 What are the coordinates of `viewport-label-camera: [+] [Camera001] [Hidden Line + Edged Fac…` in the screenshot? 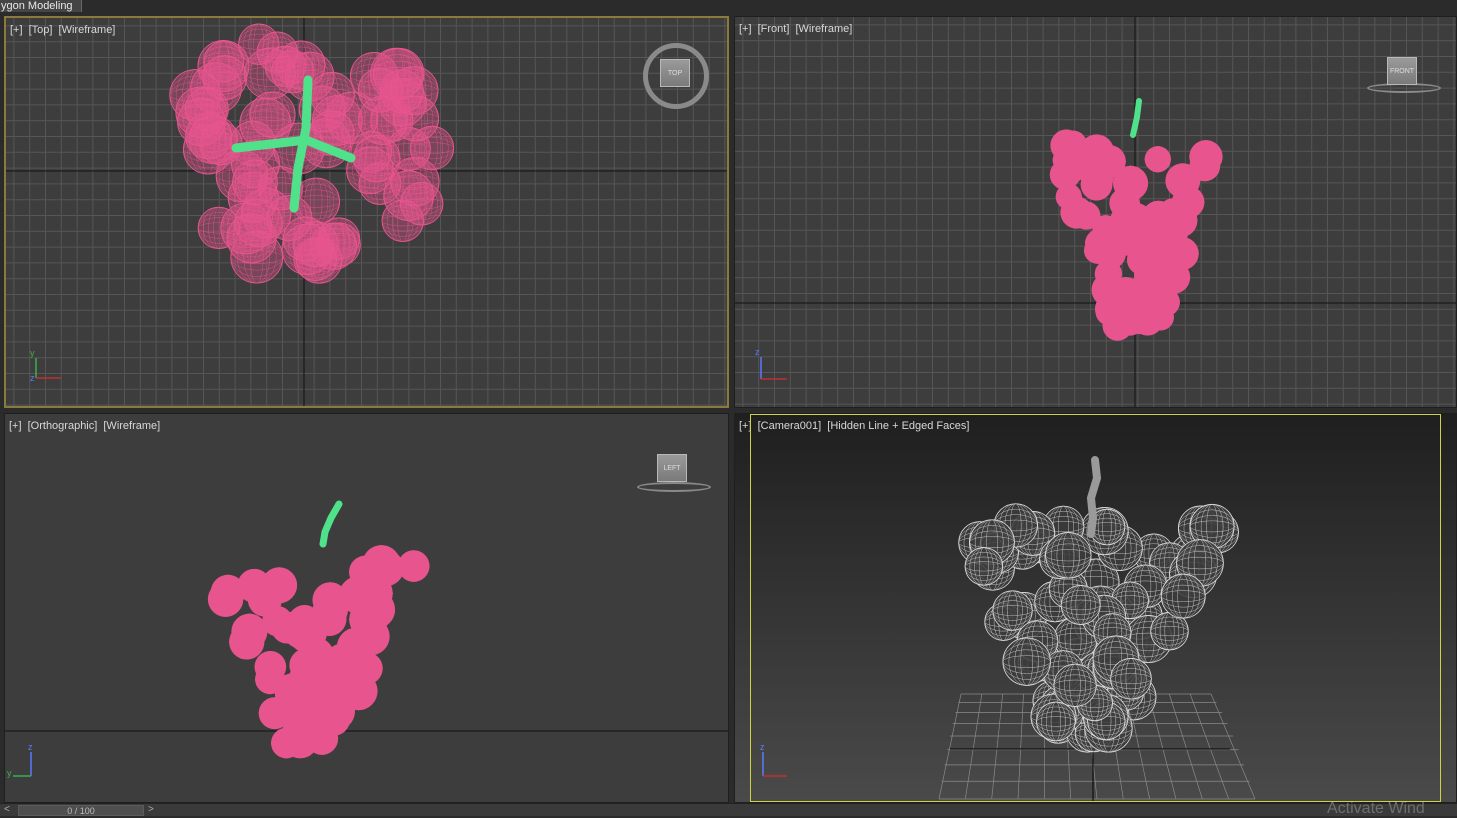 It's located at (855, 426).